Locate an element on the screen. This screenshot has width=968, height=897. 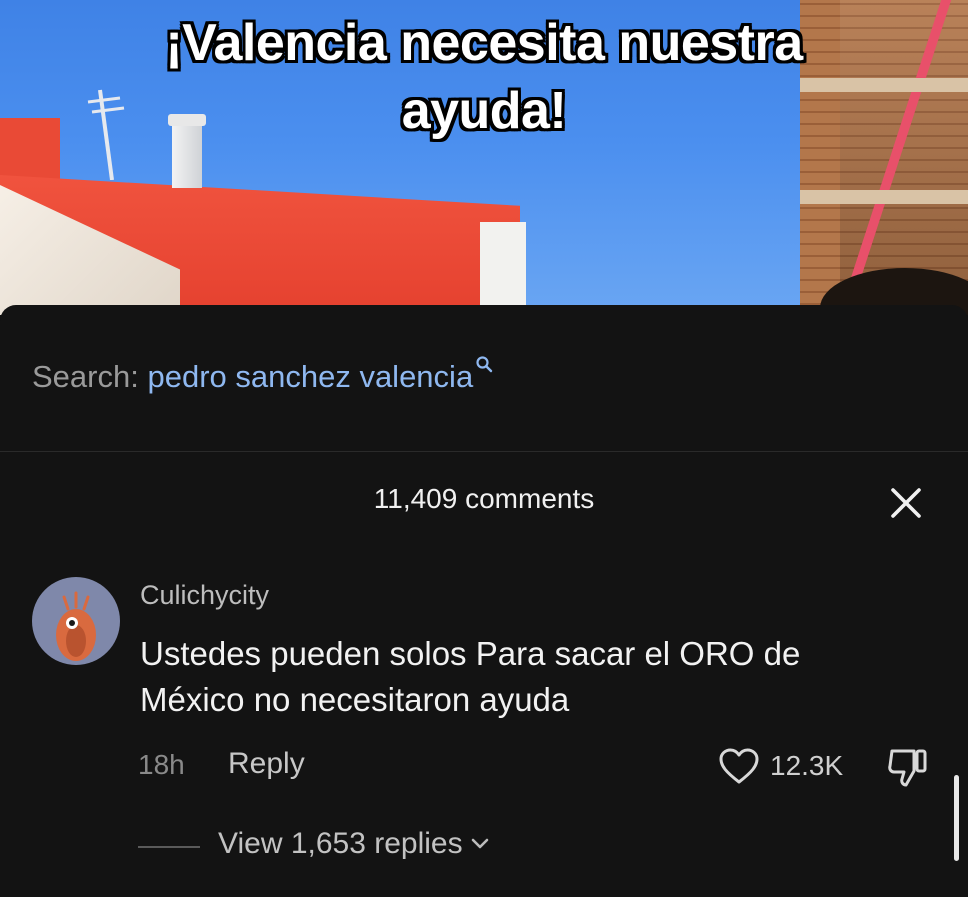
chevron-down-icon is located at coordinates (479, 843).